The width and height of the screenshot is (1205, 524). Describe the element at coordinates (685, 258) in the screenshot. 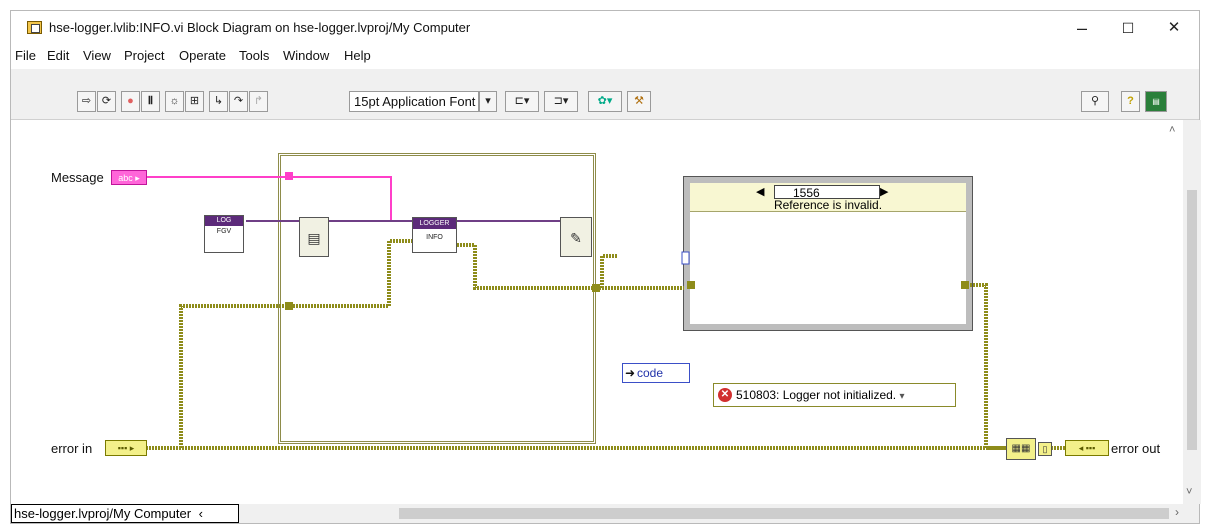

I see `selector-terminal` at that location.